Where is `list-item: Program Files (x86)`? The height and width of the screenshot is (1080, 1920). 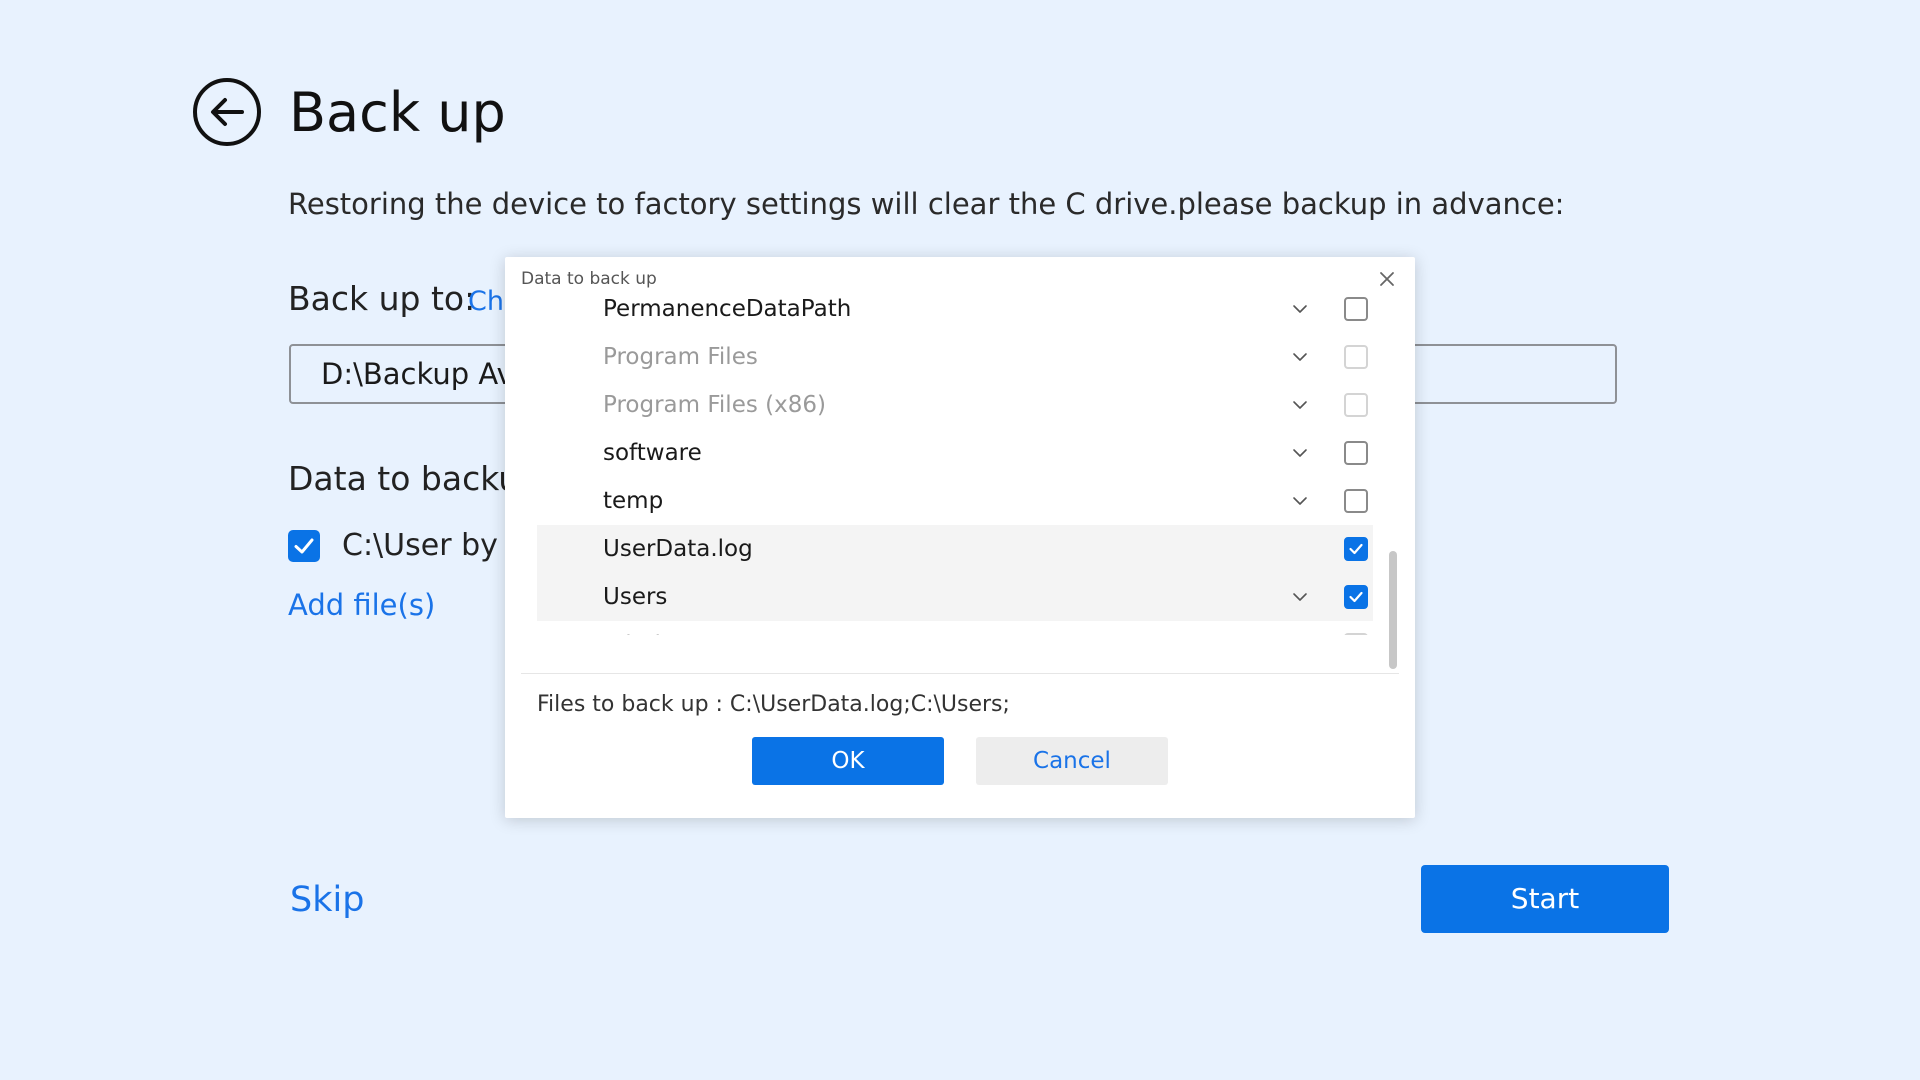
list-item: Program Files (x86) is located at coordinates (955, 405).